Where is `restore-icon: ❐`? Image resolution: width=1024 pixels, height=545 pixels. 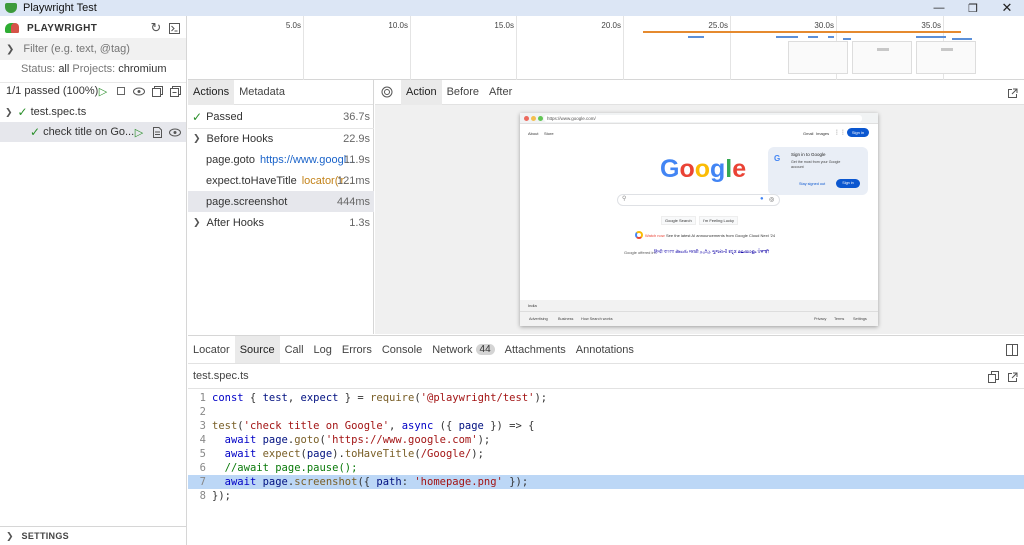 restore-icon: ❐ is located at coordinates (973, 8).